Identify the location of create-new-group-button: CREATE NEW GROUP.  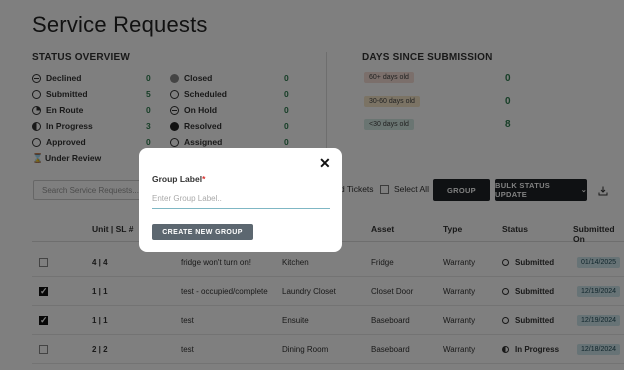
(202, 232).